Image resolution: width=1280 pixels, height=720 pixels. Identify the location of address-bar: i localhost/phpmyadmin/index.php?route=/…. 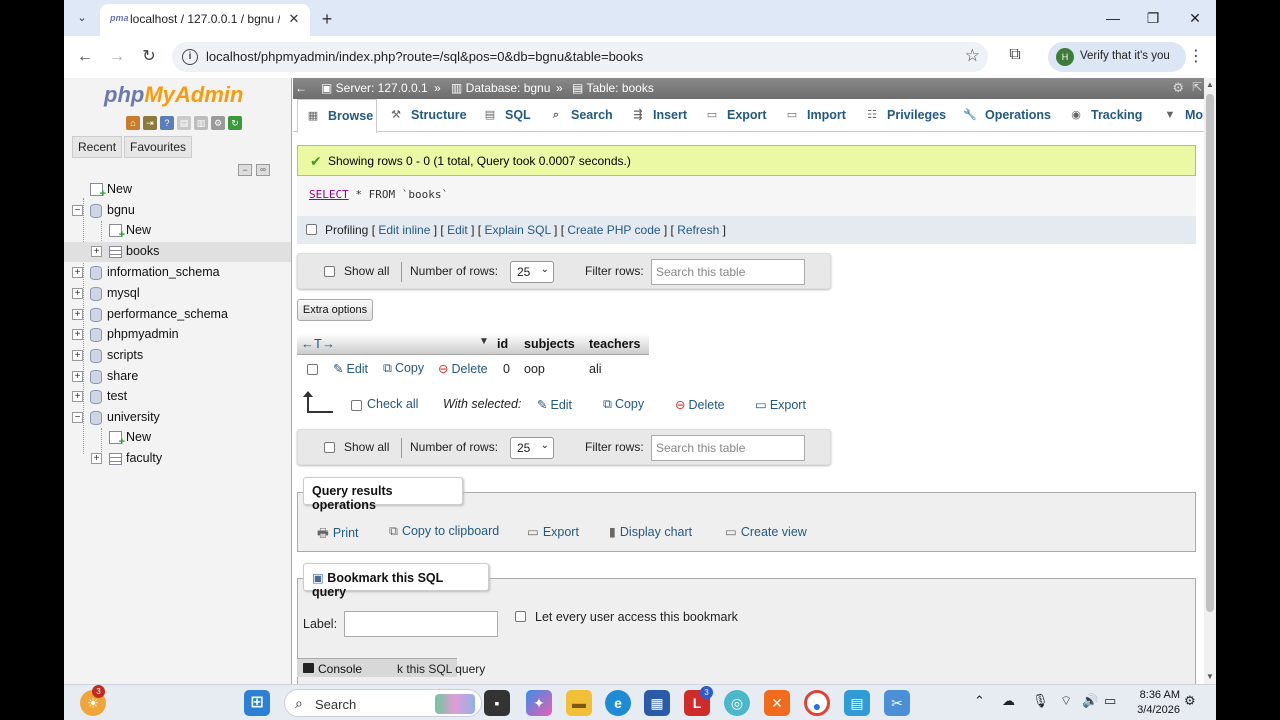
(580, 57).